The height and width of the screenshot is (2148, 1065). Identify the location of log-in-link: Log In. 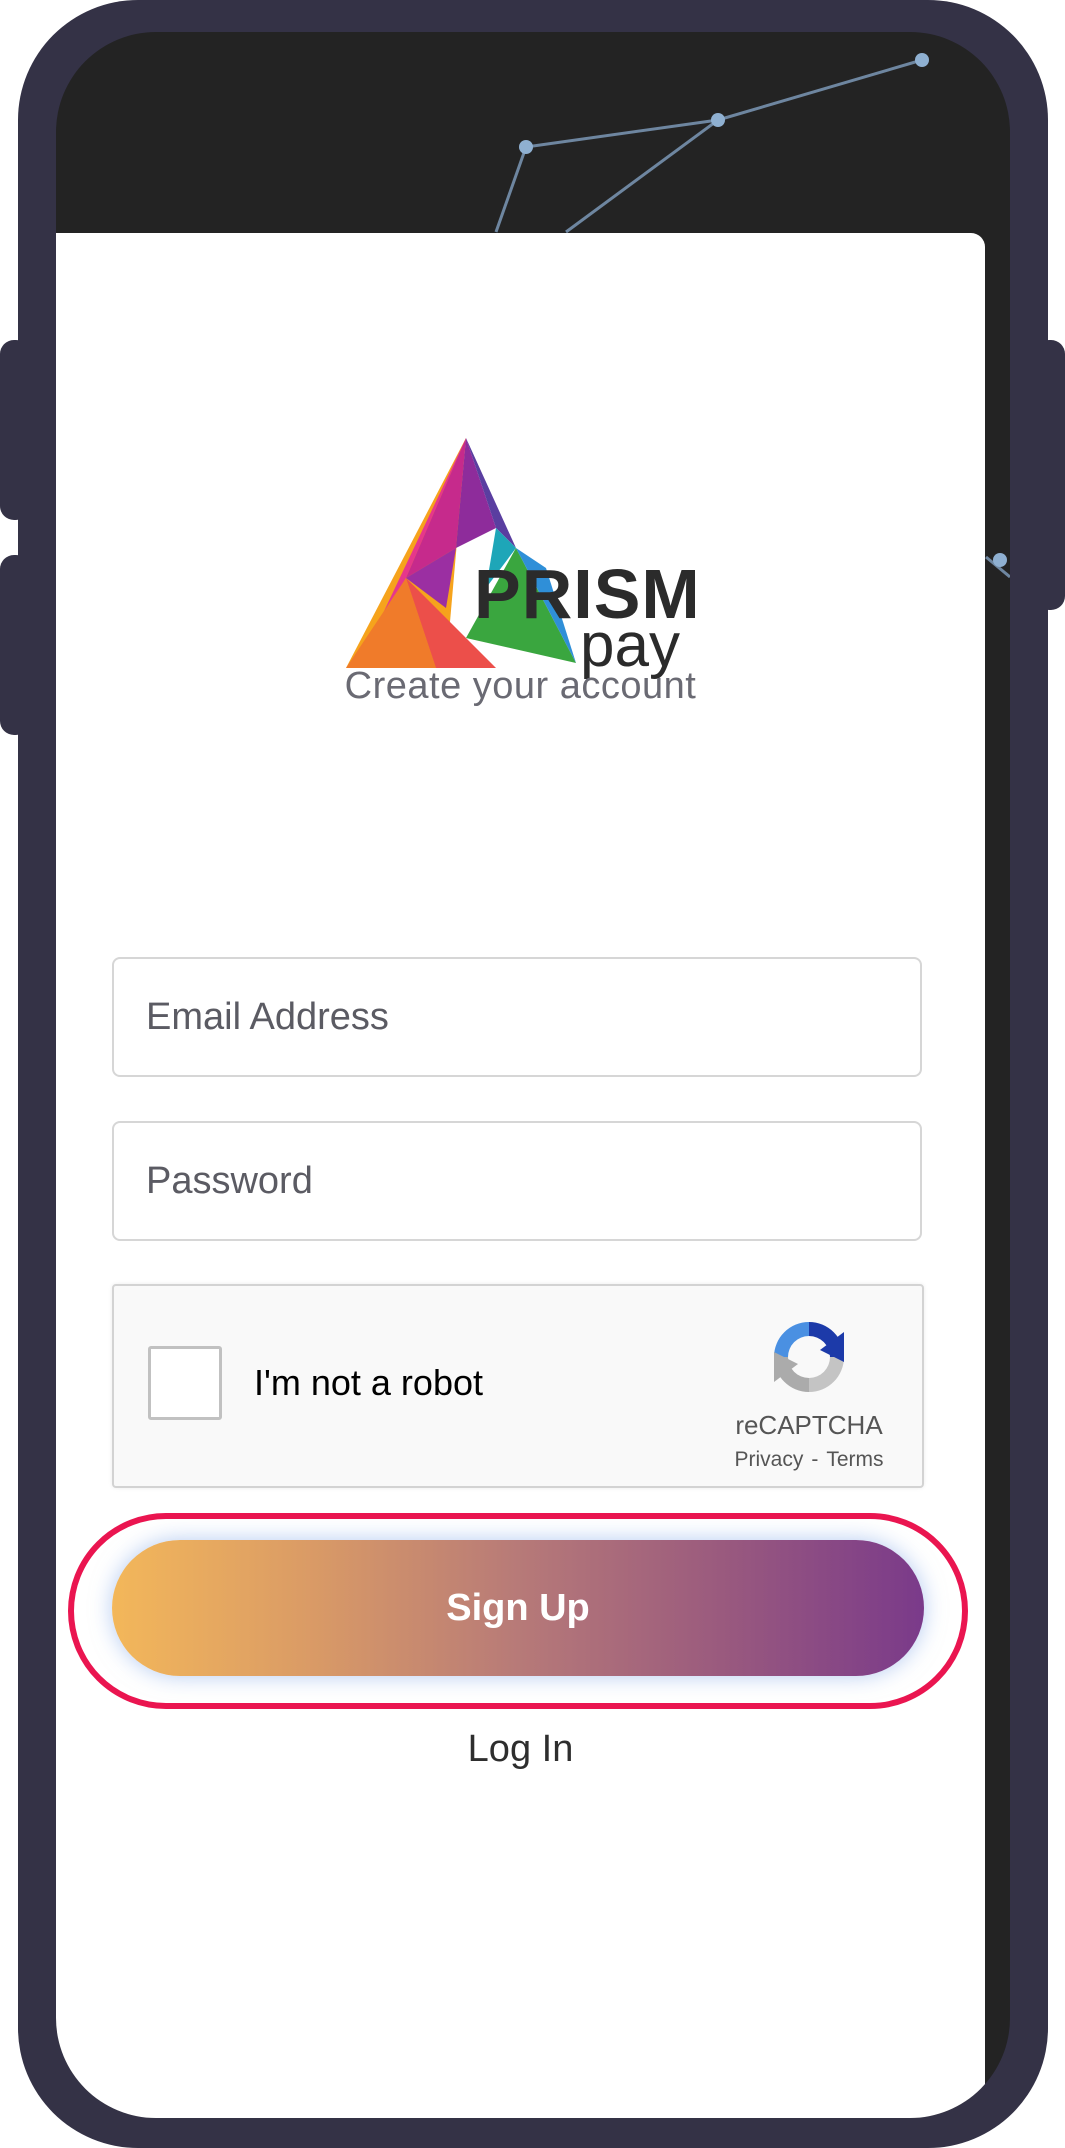
(520, 1749).